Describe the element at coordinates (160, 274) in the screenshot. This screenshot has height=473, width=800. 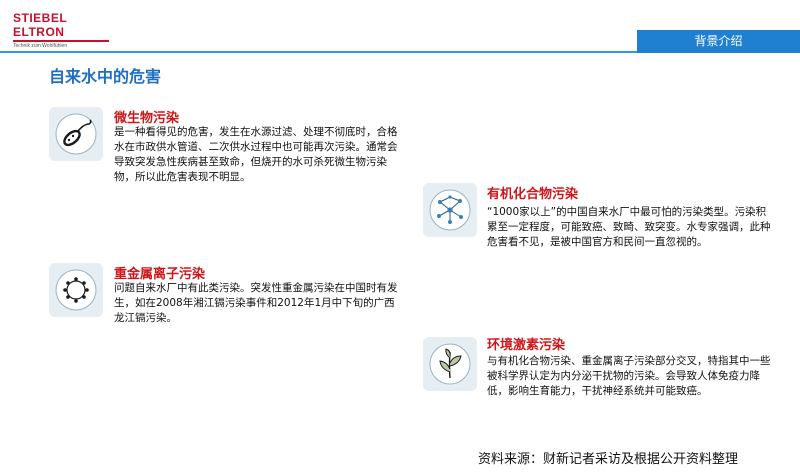
I see `item-heading: 重金属离子污染` at that location.